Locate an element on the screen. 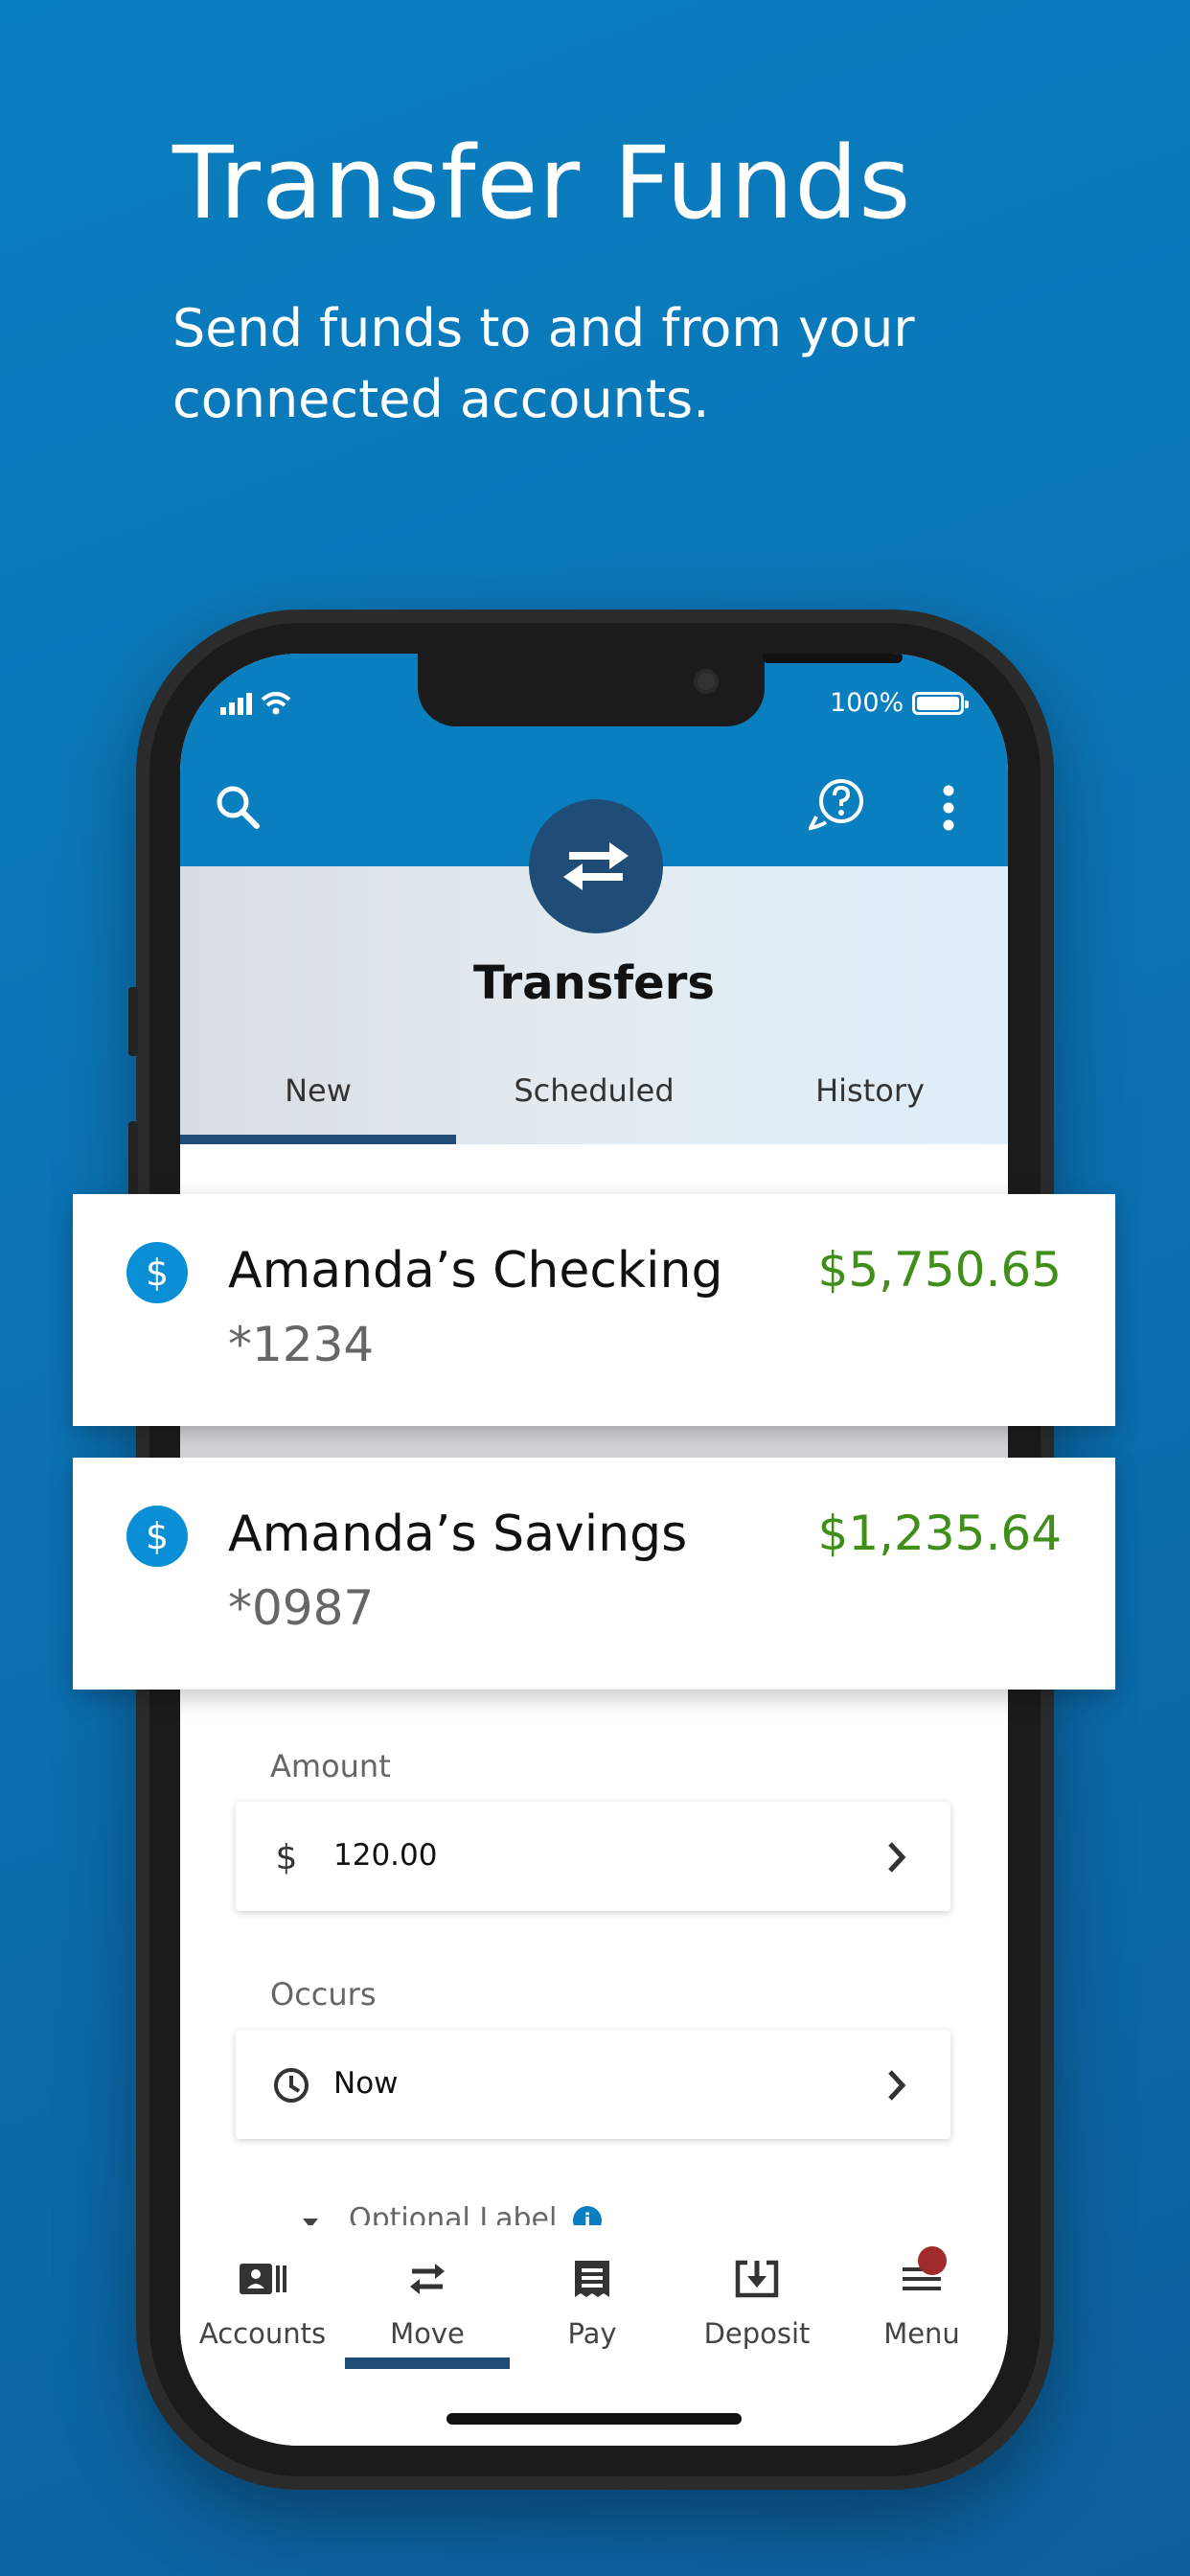 The image size is (1190, 2576). search-icon is located at coordinates (238, 810).